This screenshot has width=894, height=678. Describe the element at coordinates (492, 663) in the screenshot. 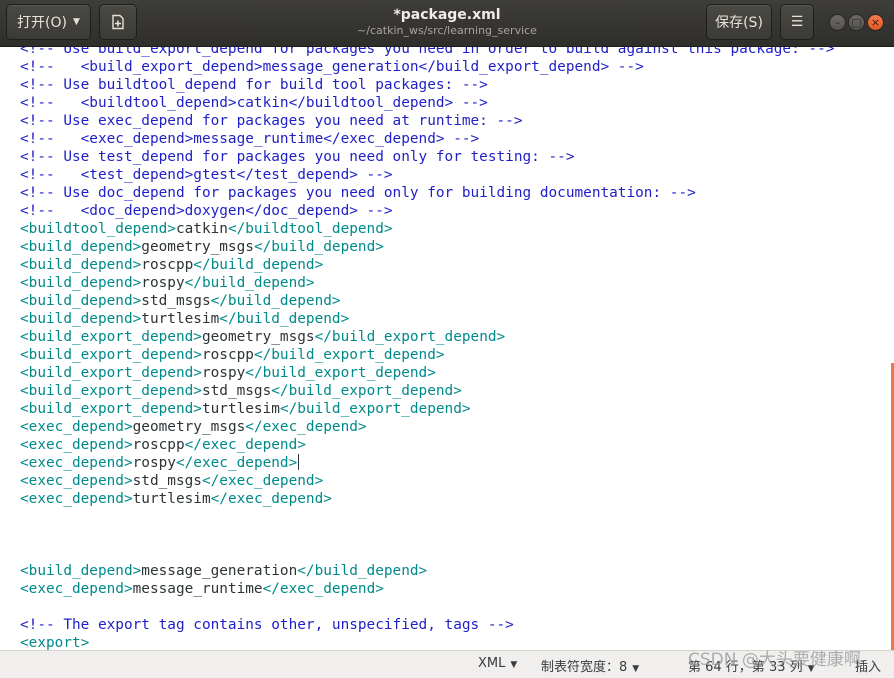

I see `language-label: XML` at that location.